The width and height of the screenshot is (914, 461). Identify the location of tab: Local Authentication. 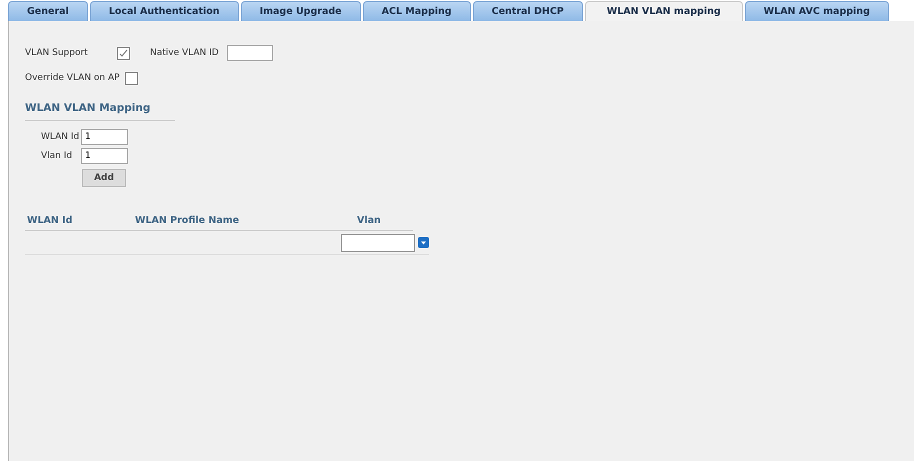
(164, 11).